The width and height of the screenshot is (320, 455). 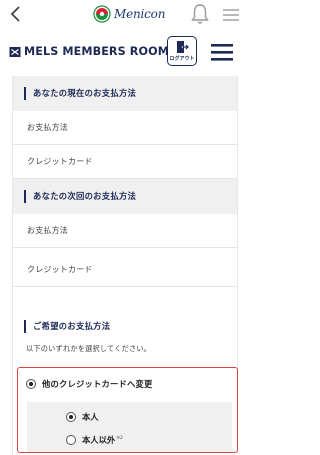 I want to click on preferred-payment-note: 以下のいずれかを選択してください。, so click(x=89, y=348).